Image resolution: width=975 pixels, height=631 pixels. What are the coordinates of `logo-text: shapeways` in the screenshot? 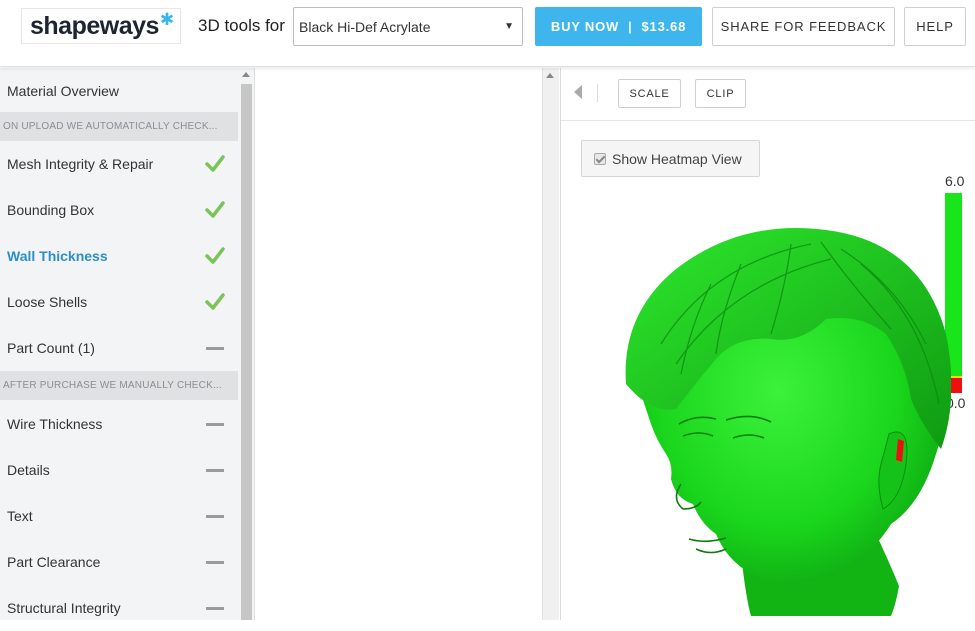 It's located at (94, 25).